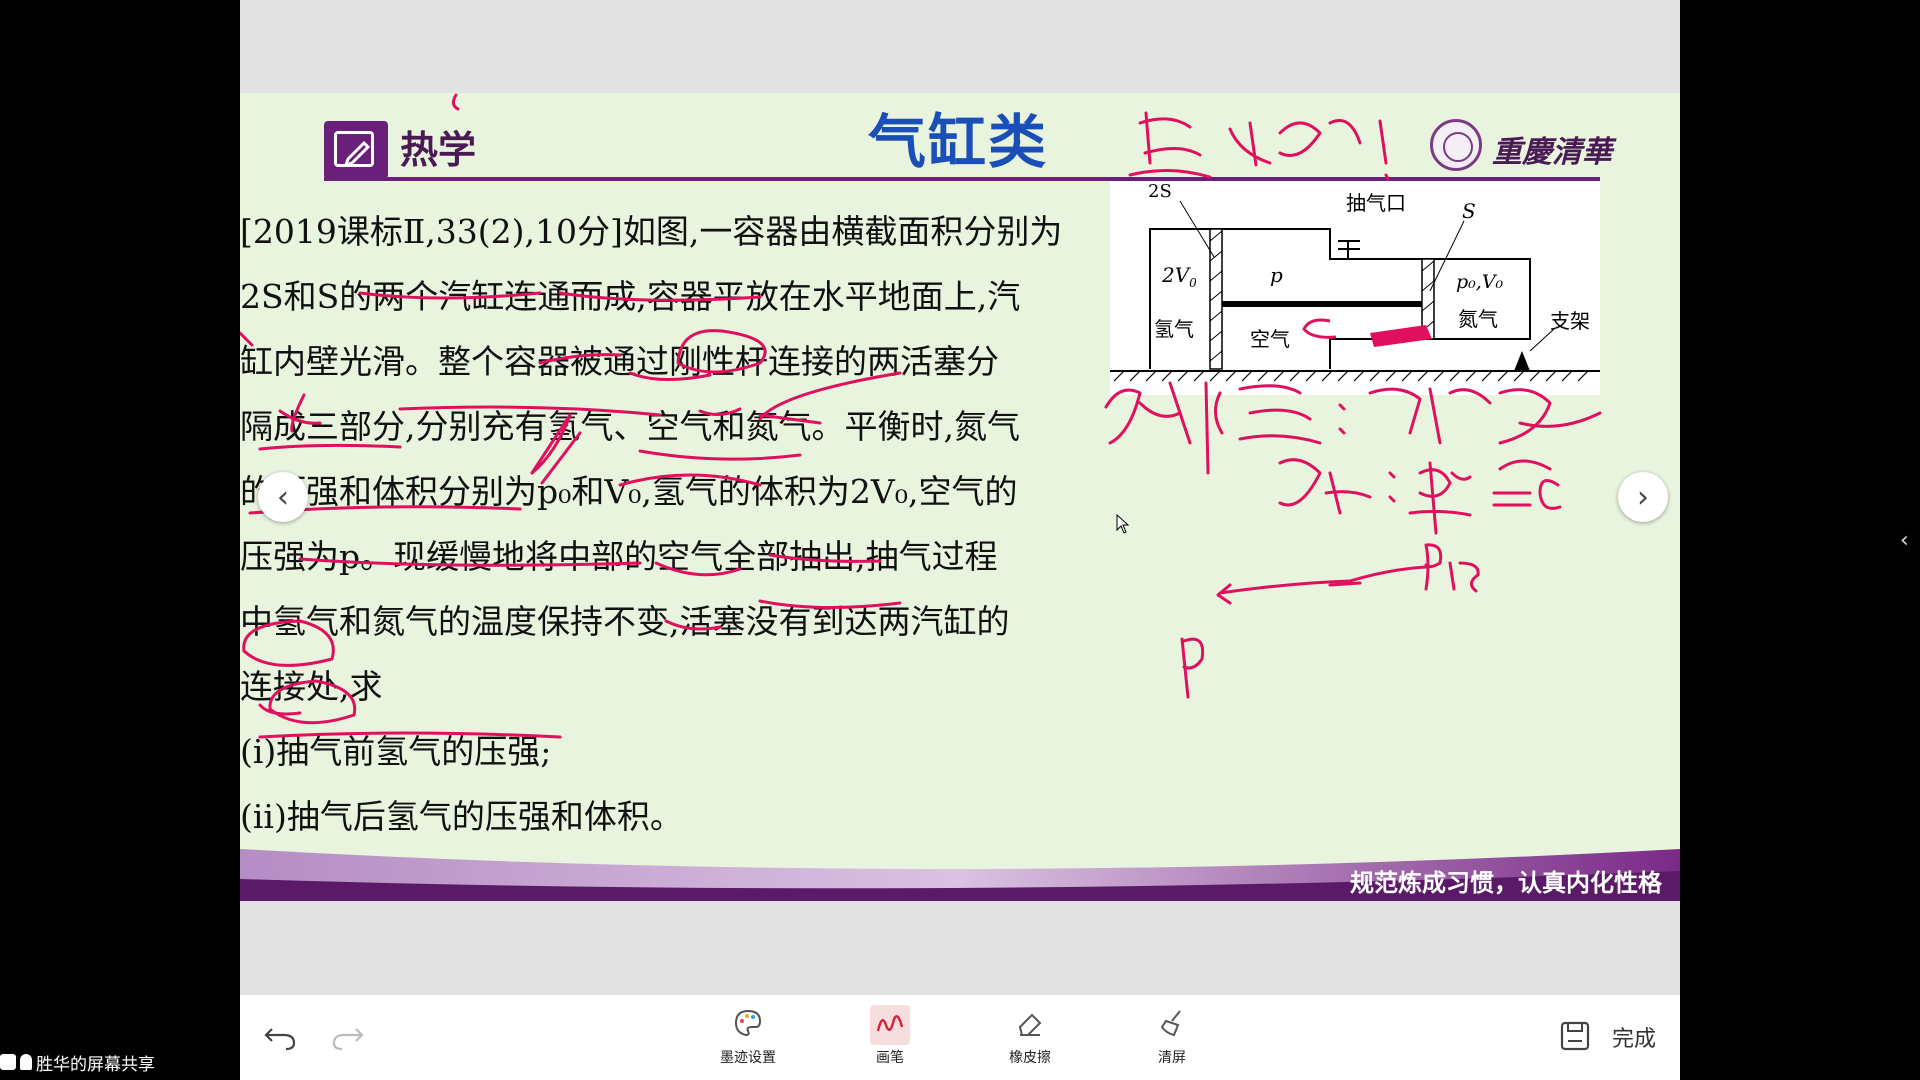 This screenshot has height=1080, width=1920. Describe the element at coordinates (1480, 282) in the screenshot. I see `diagram-label-p0v0: p₀,V₀` at that location.